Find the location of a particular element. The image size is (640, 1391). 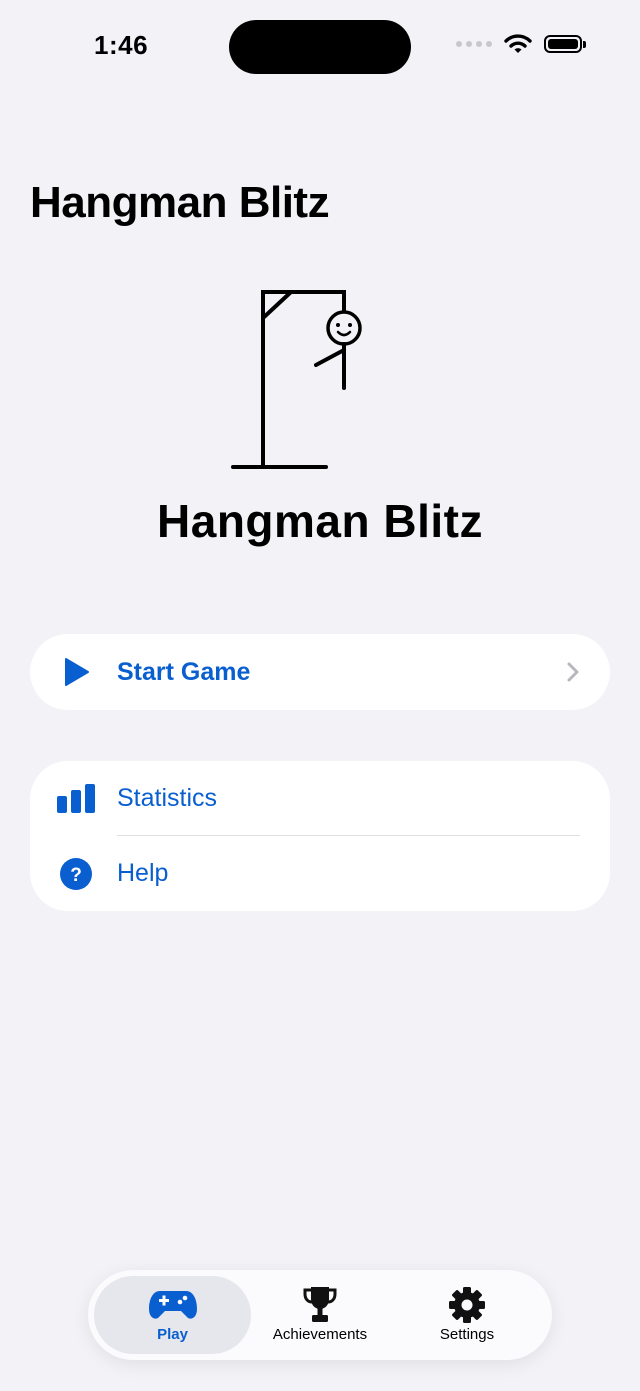

play-icon is located at coordinates (76, 672).